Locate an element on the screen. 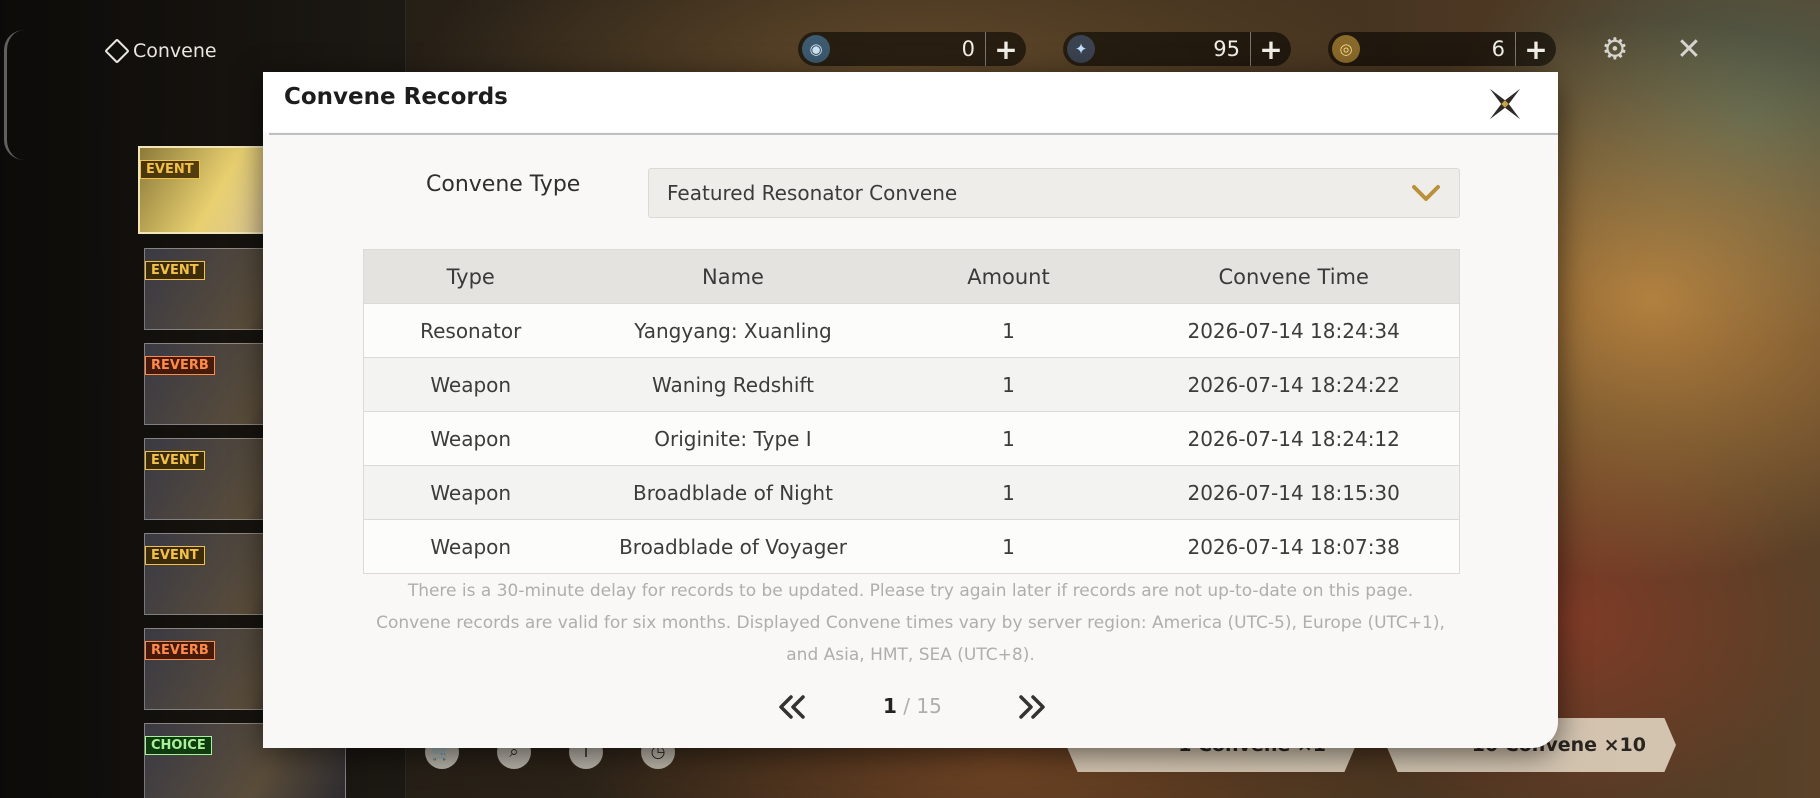 This screenshot has width=1820, height=798. table-header-row: Type Name Amount Convene Time is located at coordinates (911, 276).